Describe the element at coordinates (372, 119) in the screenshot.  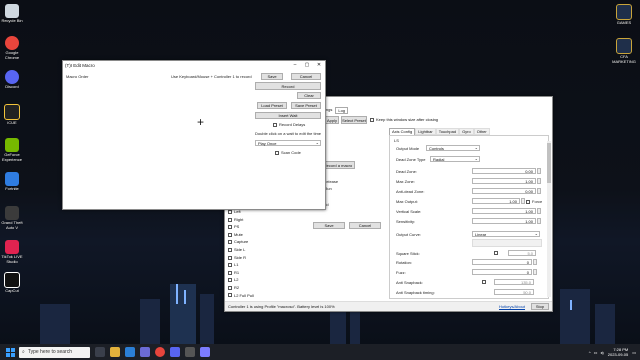
I see `keep-window-checkbox` at that location.